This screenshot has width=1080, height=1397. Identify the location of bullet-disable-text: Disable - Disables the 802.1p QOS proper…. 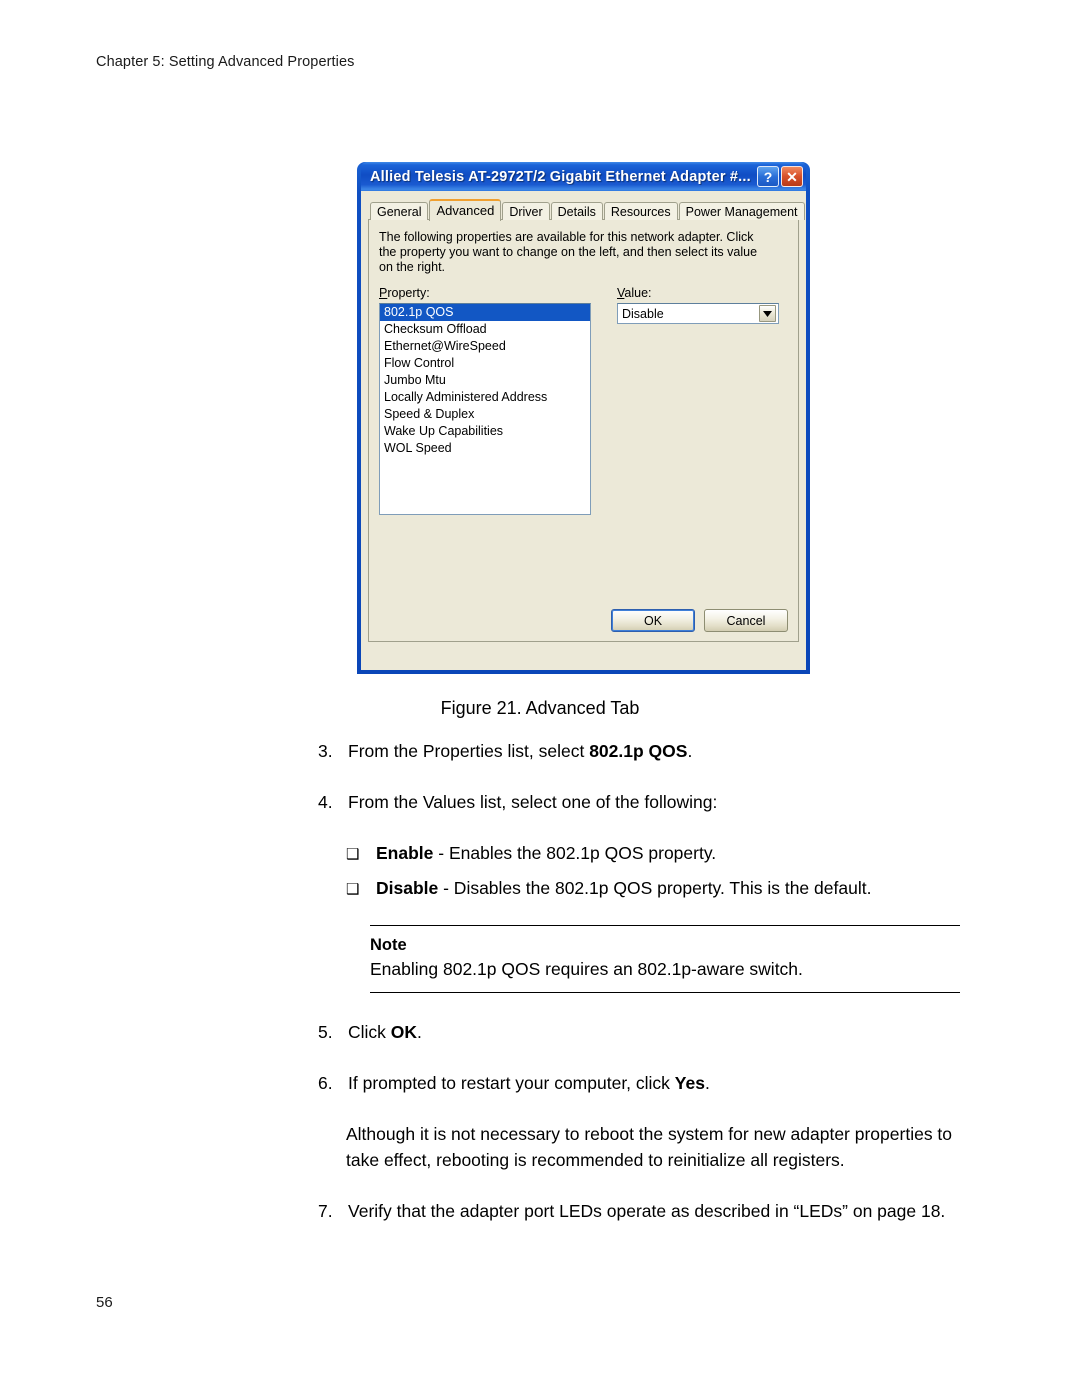
(677, 888).